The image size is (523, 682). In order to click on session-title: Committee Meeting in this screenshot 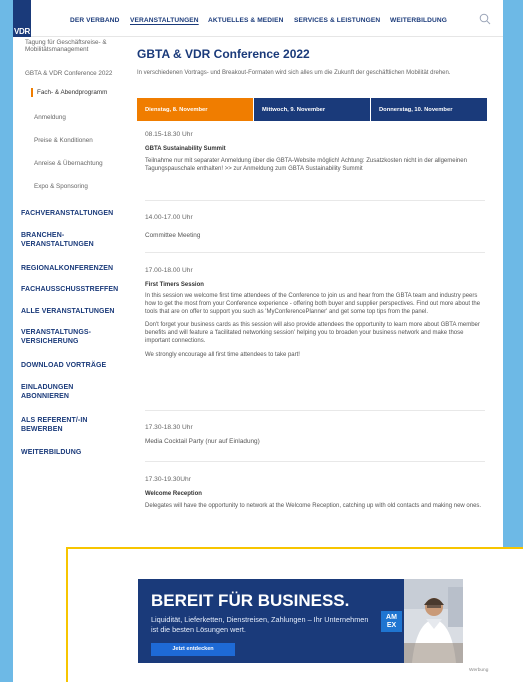, I will do `click(173, 235)`.